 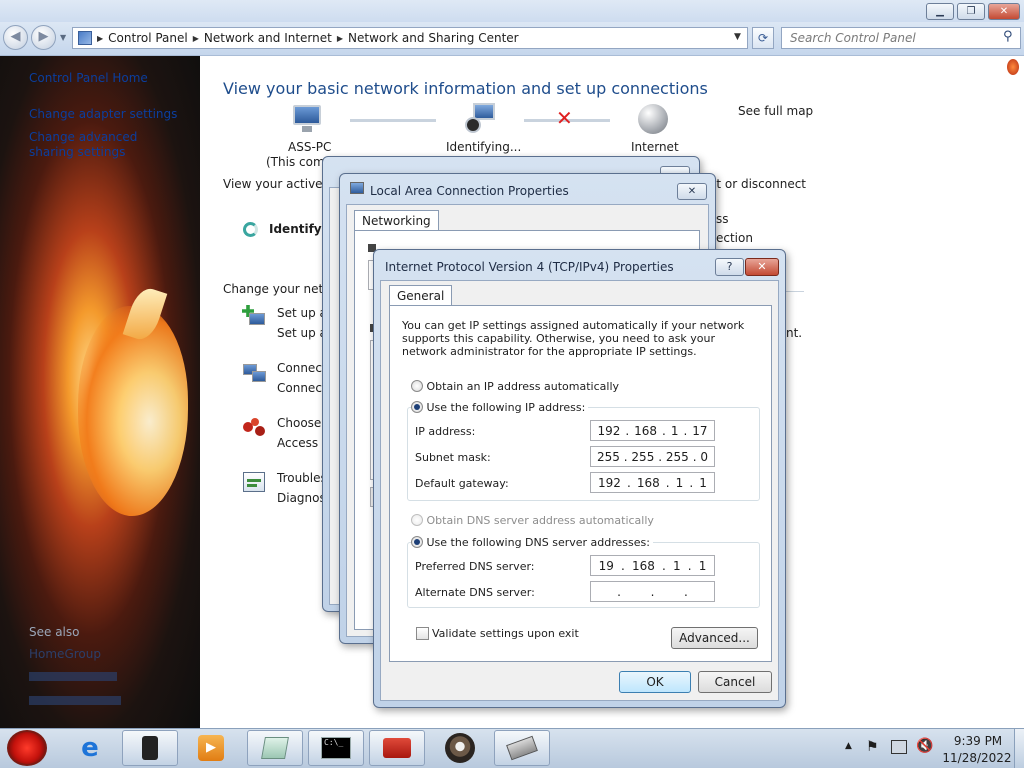 I want to click on volume-muted-icon: 🔇, so click(x=924, y=746).